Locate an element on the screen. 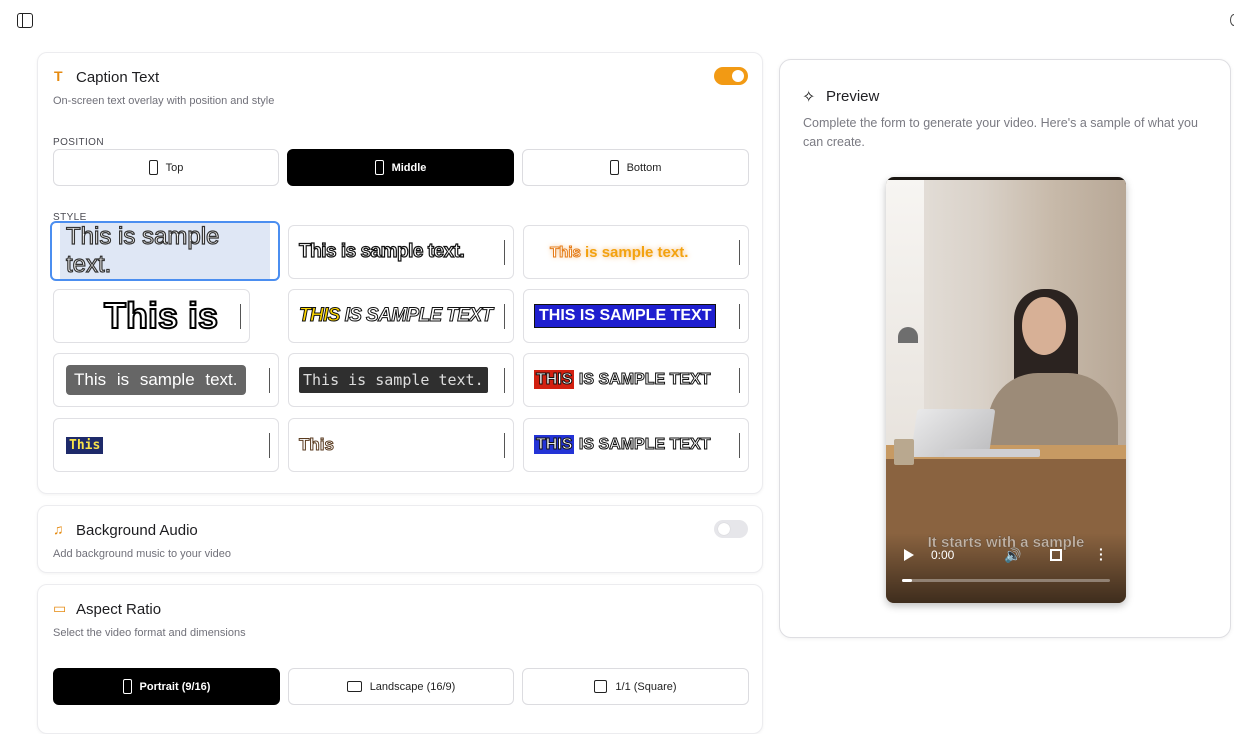  aspect-landscape-label: Landscape (16/9) is located at coordinates (412, 686).